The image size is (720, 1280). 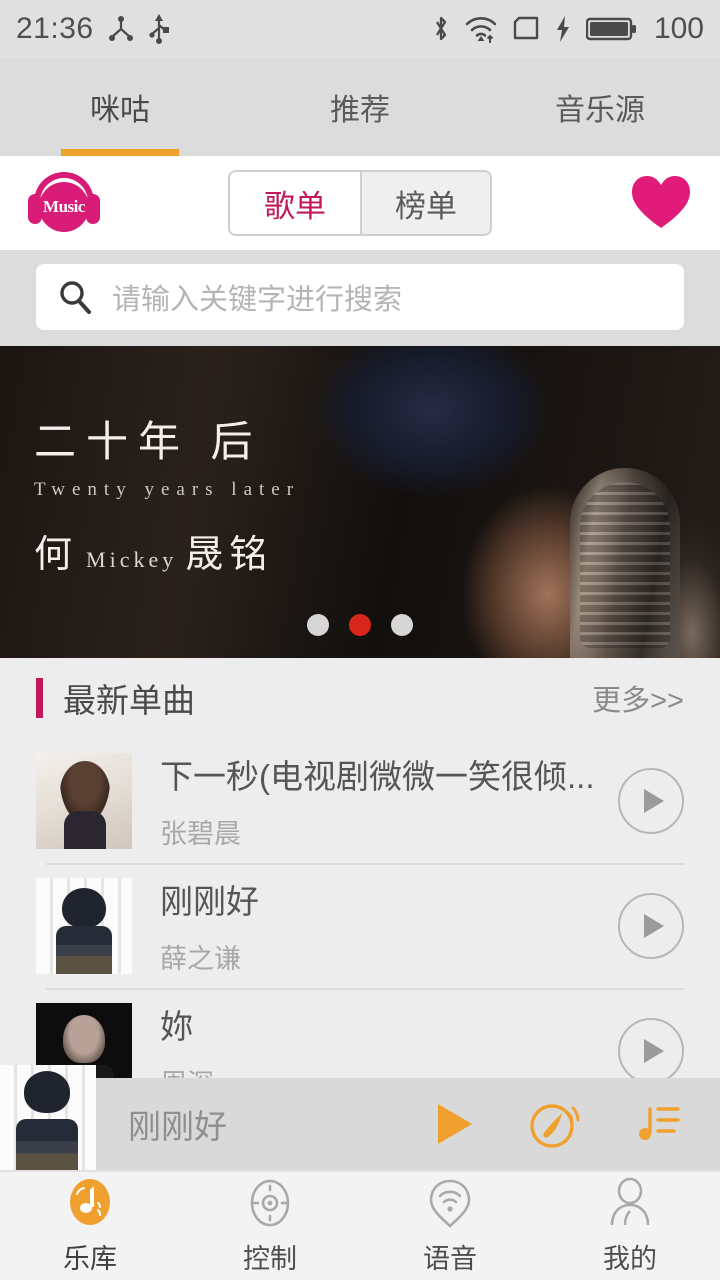 I want to click on tab-recommend-label: 推荐, so click(x=360, y=110).